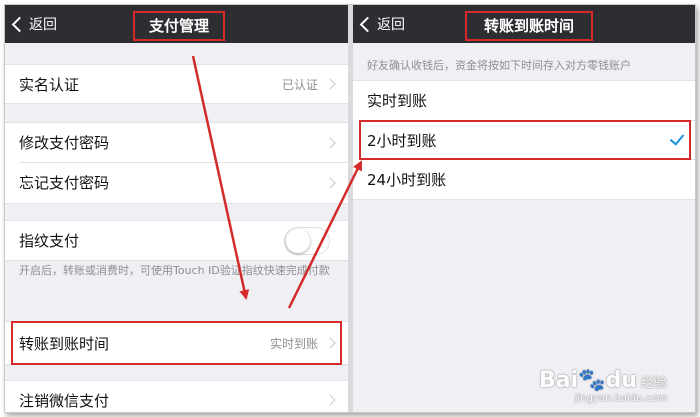  Describe the element at coordinates (49, 84) in the screenshot. I see `realname-label: 实名认证` at that location.